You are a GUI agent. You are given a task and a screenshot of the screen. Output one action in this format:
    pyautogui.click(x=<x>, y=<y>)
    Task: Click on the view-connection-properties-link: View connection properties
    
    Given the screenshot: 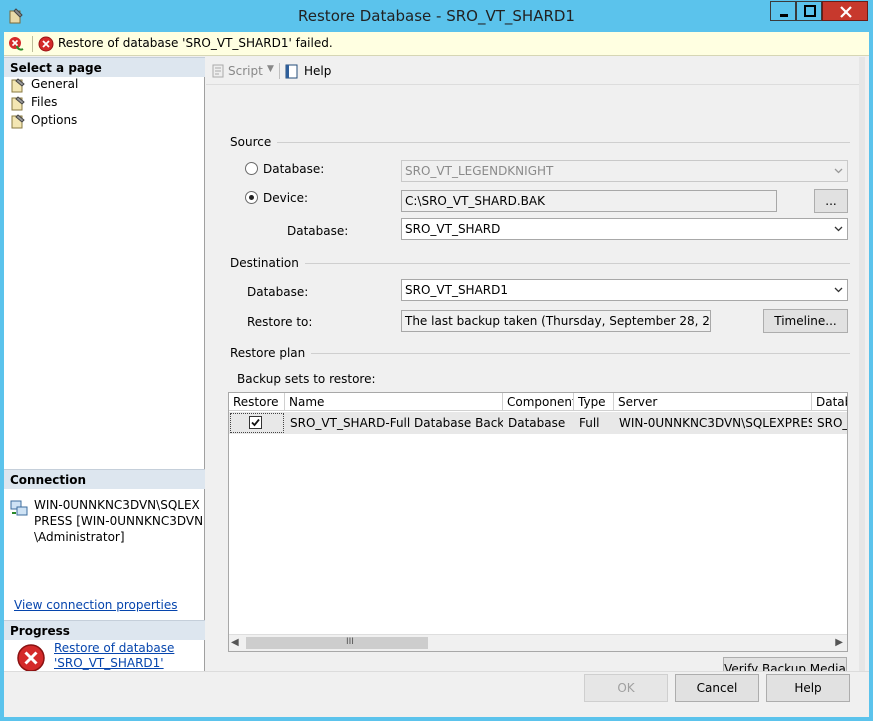 What is the action you would take?
    pyautogui.click(x=95, y=605)
    